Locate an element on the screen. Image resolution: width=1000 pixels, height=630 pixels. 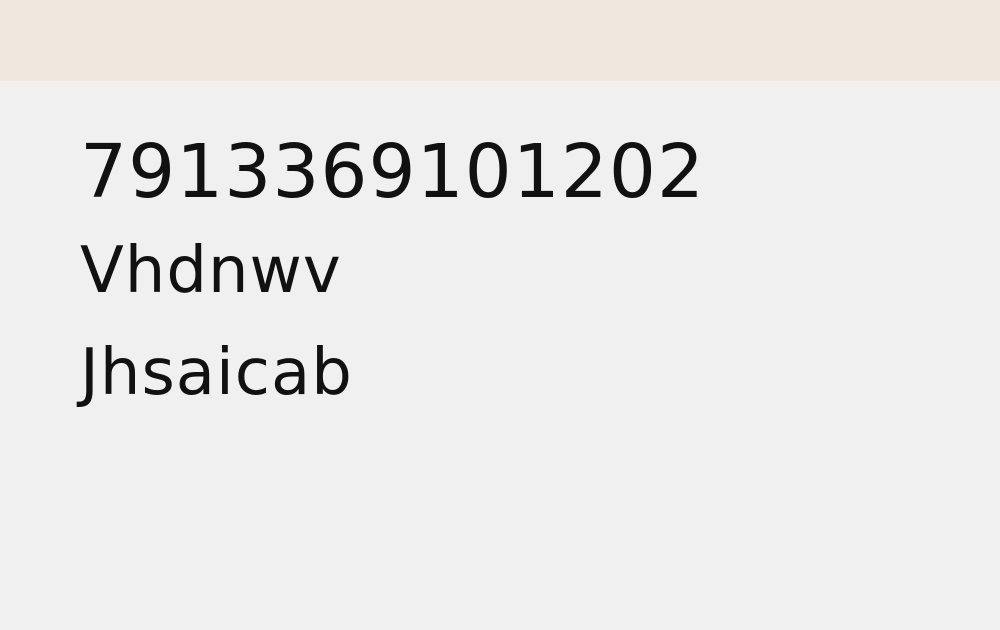
number-text: 7913369101202 is located at coordinates (393, 172).